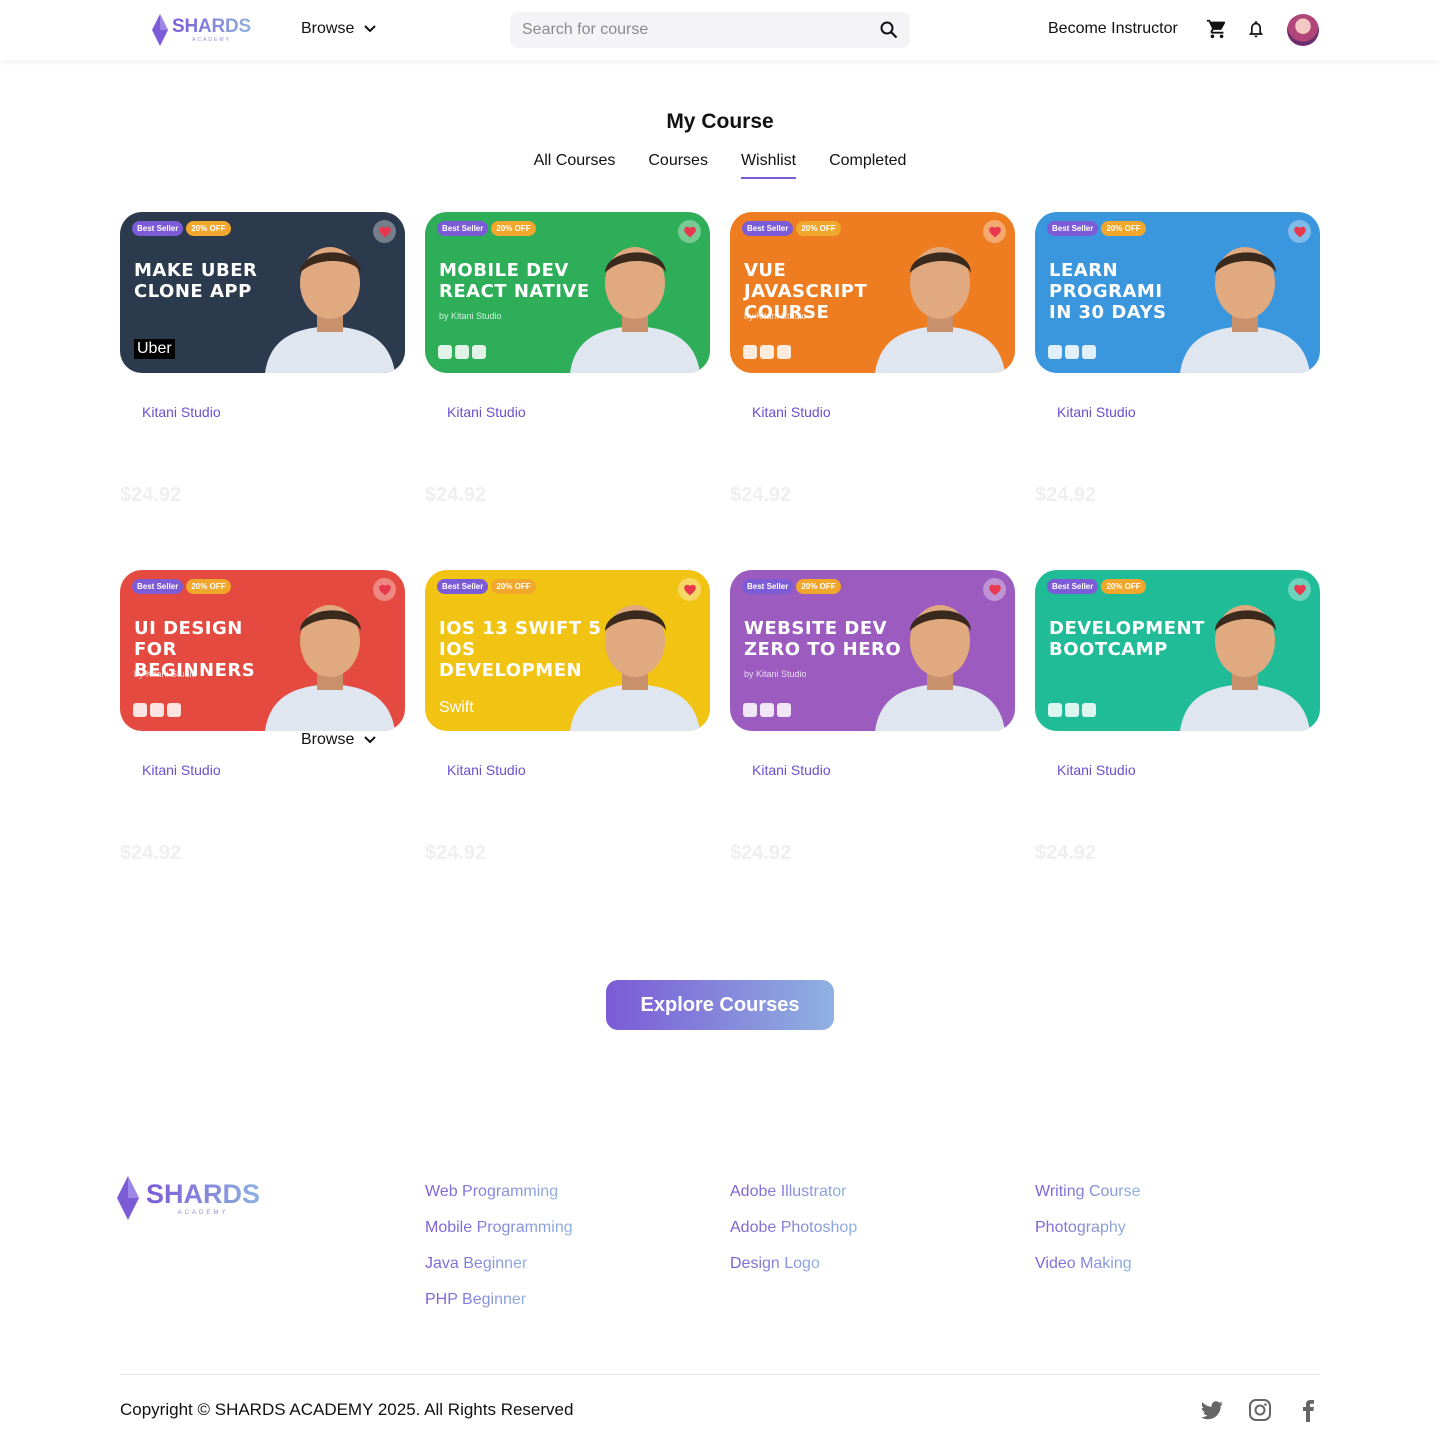 The image size is (1440, 1444). What do you see at coordinates (128, 1198) in the screenshot?
I see `shard-logo-icon` at bounding box center [128, 1198].